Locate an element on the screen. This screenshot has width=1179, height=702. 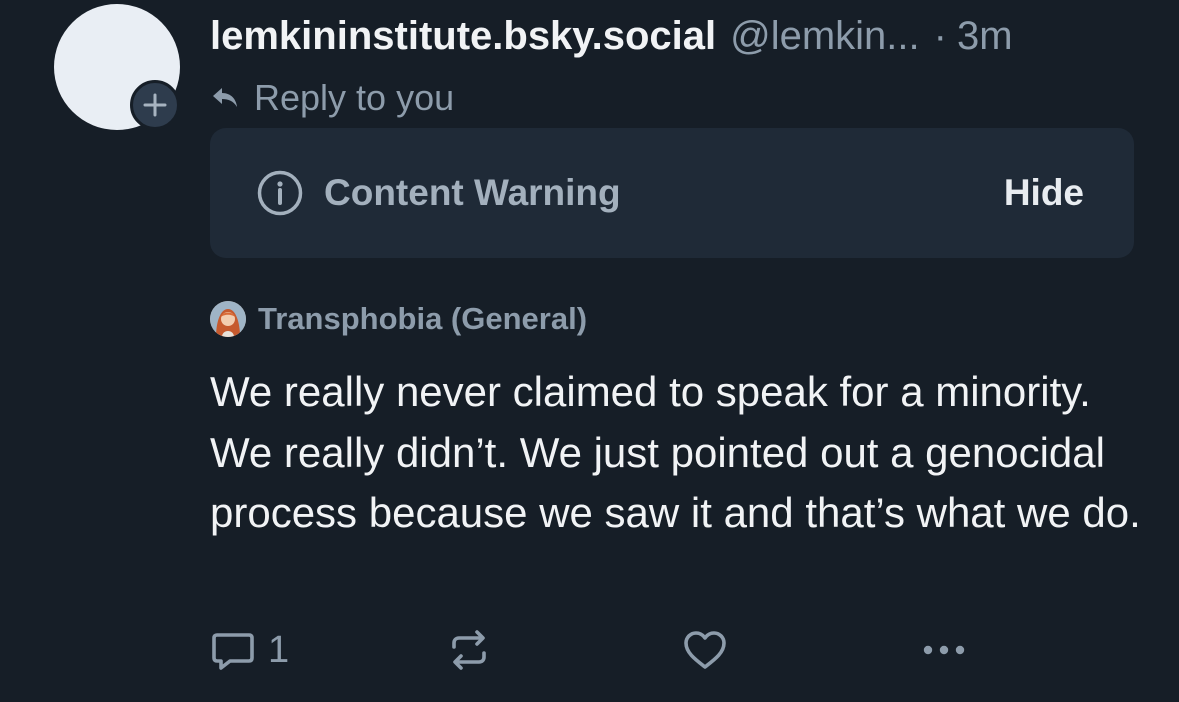
repost-icon is located at coordinates (469, 650).